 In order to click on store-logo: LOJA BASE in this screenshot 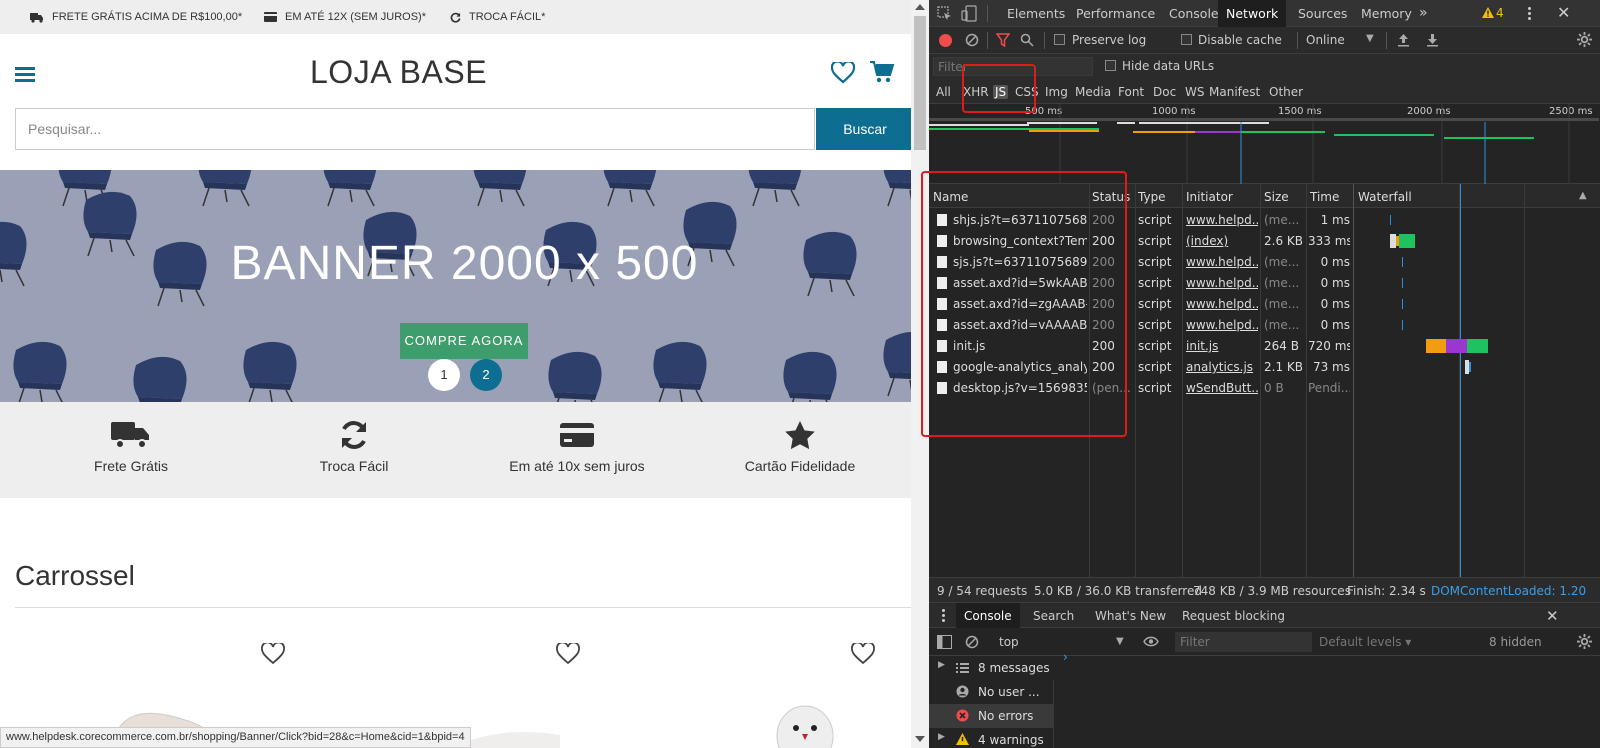, I will do `click(398, 72)`.